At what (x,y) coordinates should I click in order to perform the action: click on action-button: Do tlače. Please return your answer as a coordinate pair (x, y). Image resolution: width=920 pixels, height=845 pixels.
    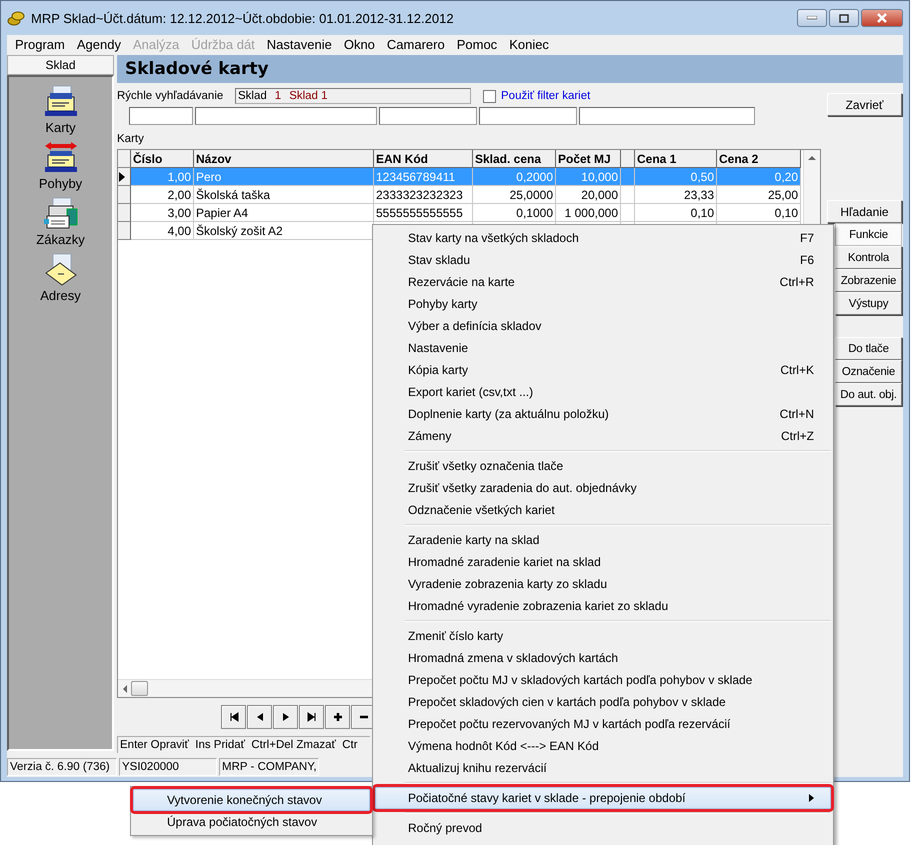
    Looking at the image, I should click on (868, 348).